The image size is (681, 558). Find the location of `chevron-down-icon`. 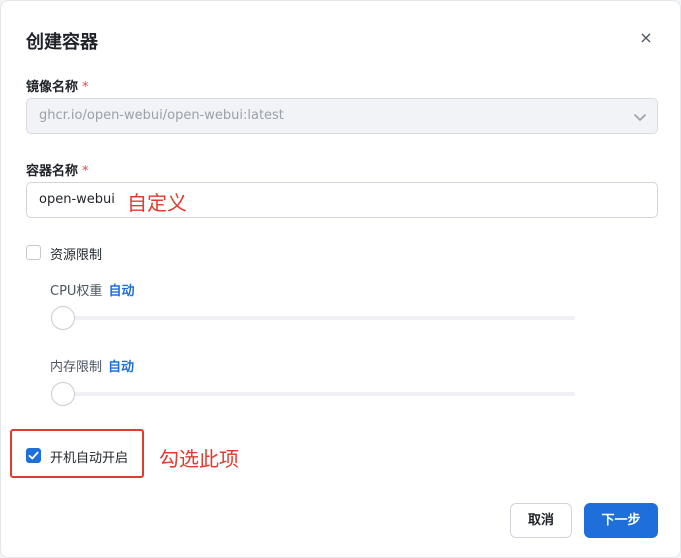

chevron-down-icon is located at coordinates (640, 117).